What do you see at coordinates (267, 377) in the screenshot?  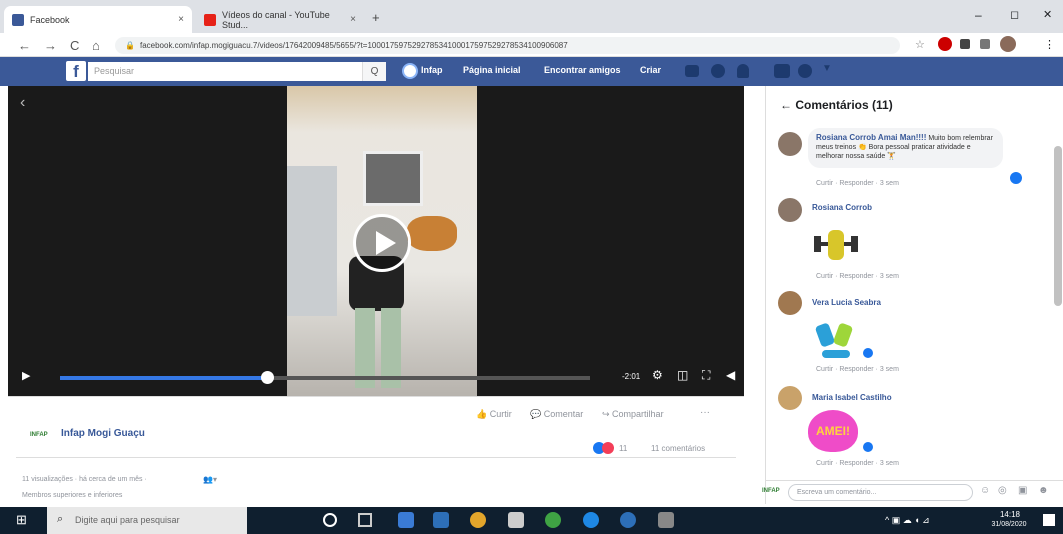 I see `progress-knob` at bounding box center [267, 377].